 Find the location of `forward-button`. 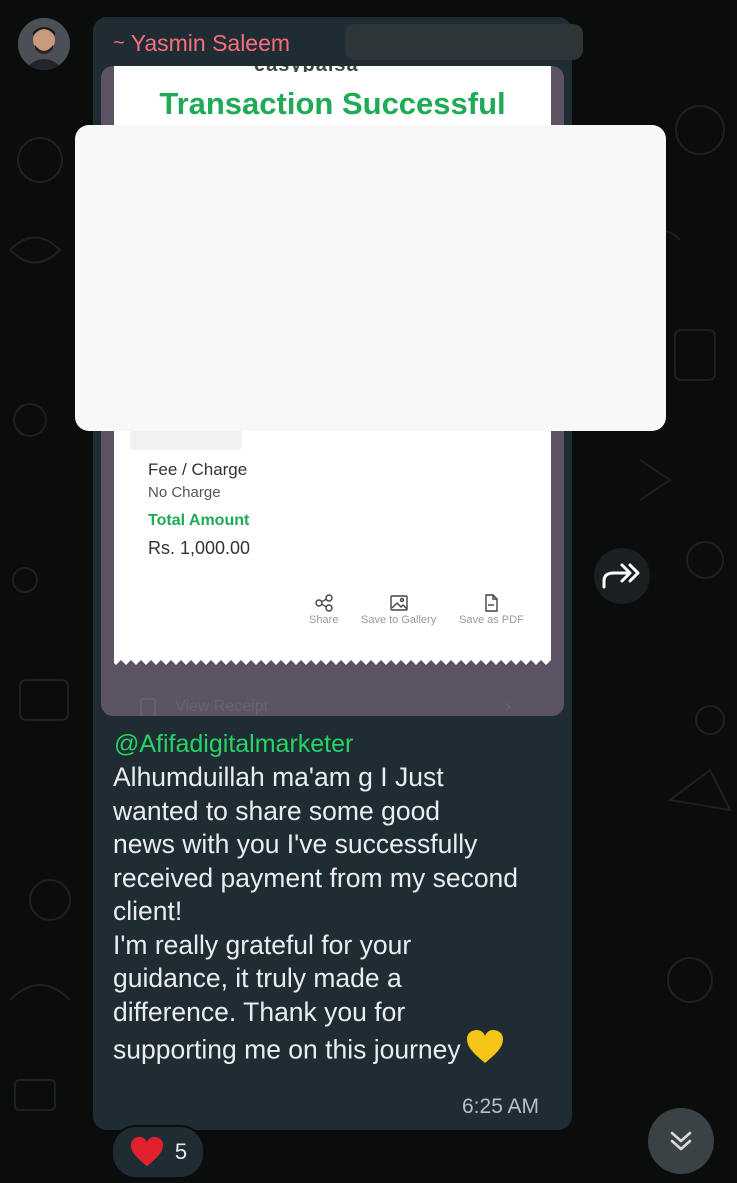

forward-button is located at coordinates (622, 576).